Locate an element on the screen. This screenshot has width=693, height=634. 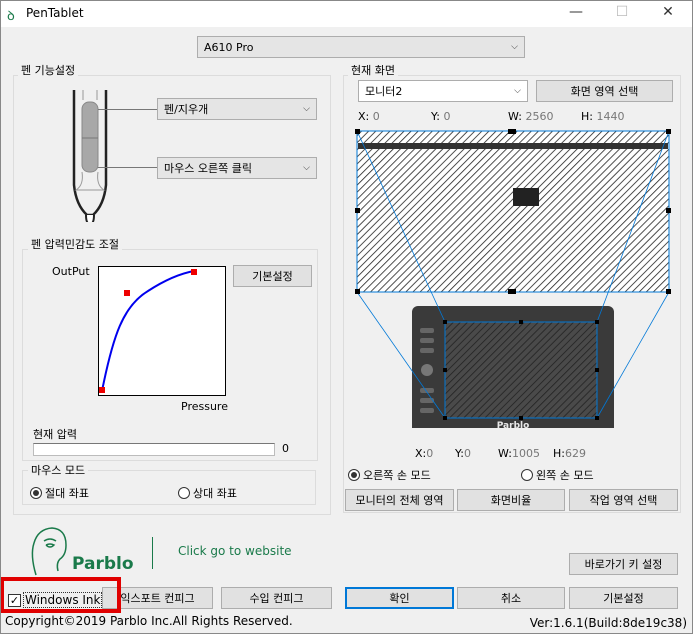
screen-group-label: 현재 화면 is located at coordinates (373, 70).